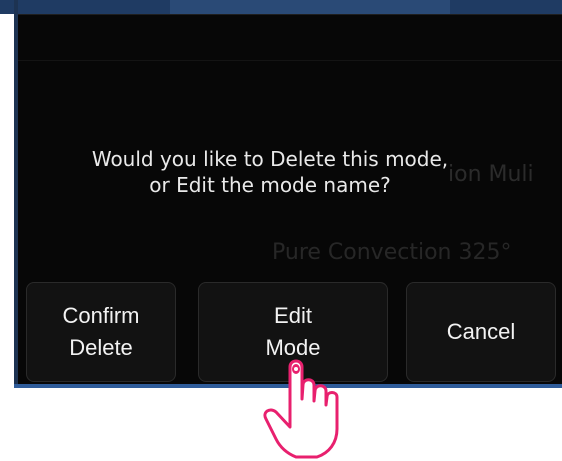 Image resolution: width=562 pixels, height=461 pixels. I want to click on confirm-delete-label-2: Delete, so click(101, 347).